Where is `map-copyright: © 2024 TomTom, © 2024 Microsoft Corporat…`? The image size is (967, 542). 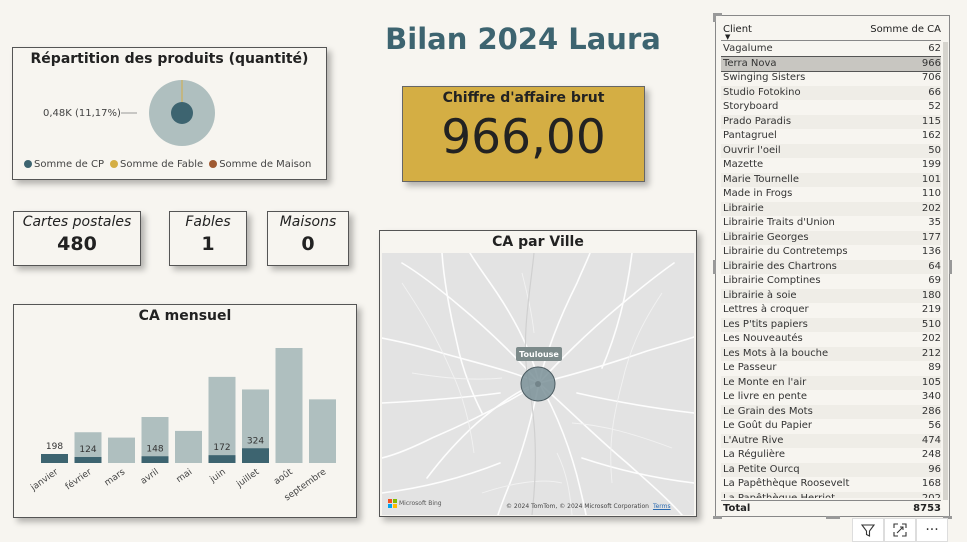 map-copyright: © 2024 TomTom, © 2024 Microsoft Corporat… is located at coordinates (588, 506).